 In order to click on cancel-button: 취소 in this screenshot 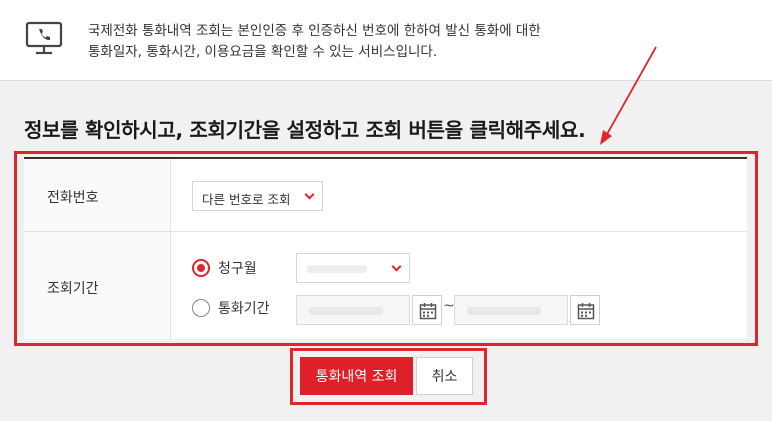, I will do `click(444, 376)`.